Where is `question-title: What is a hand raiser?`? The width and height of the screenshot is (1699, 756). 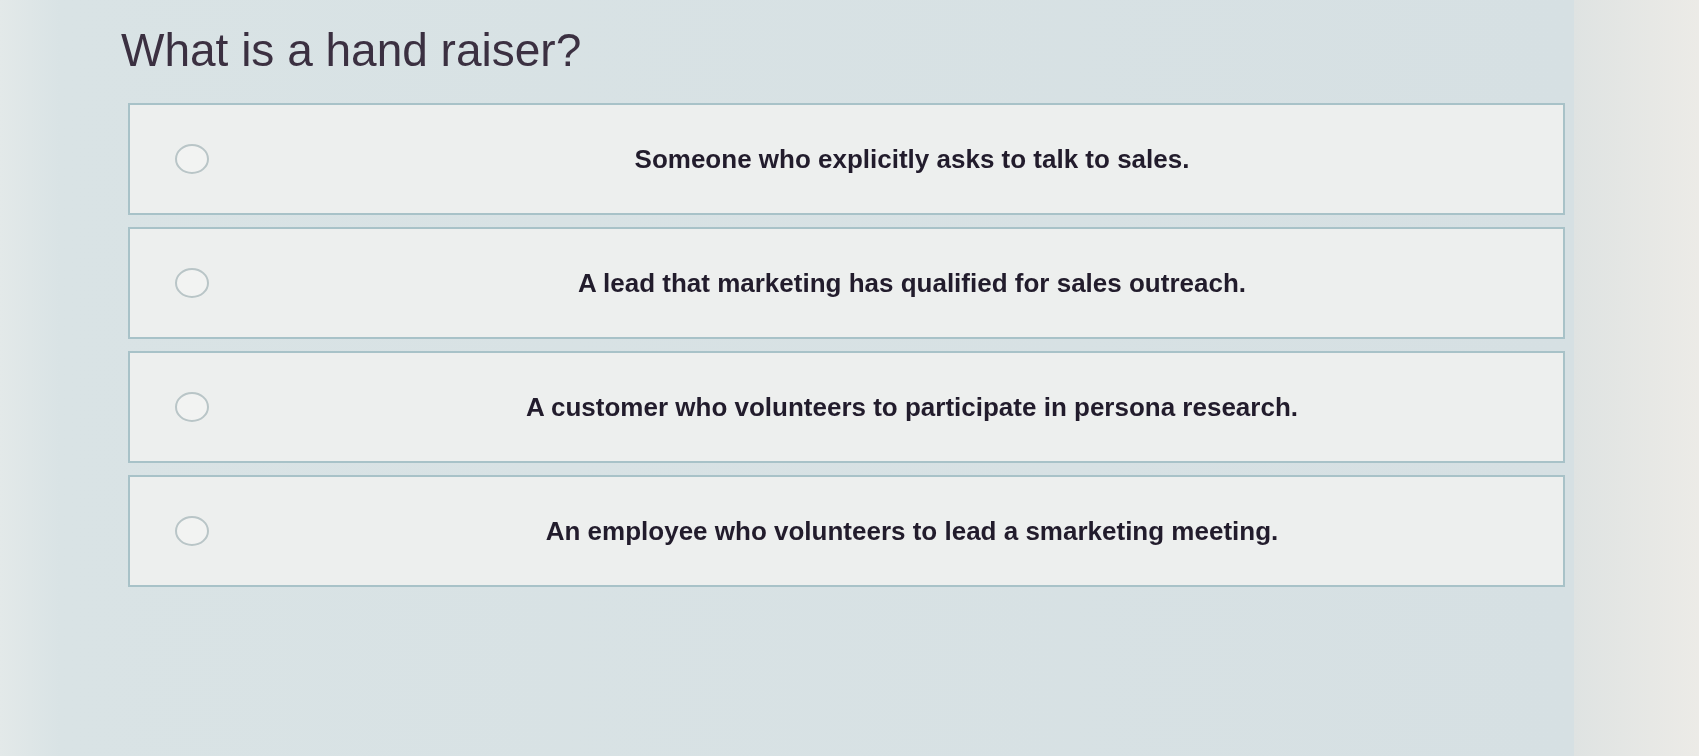
question-title: What is a hand raiser? is located at coordinates (351, 50).